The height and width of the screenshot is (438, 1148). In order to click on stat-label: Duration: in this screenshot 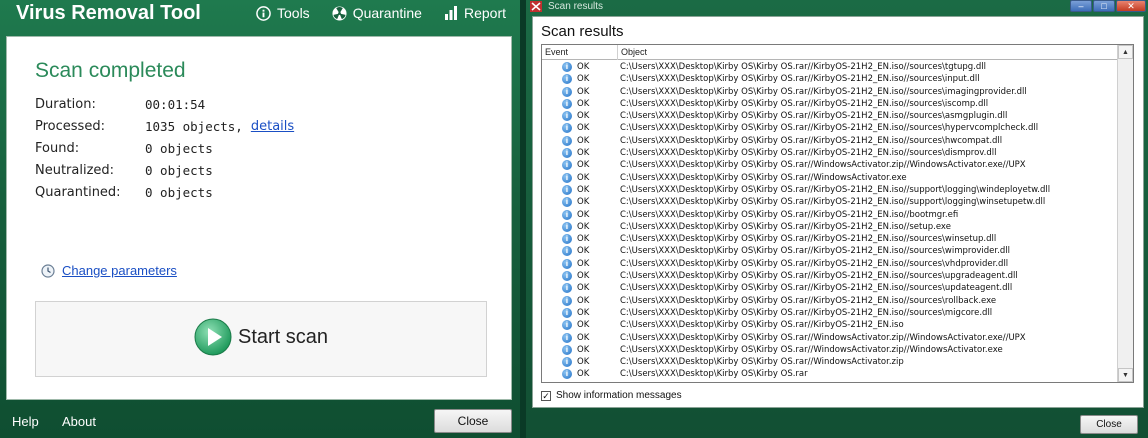, I will do `click(65, 104)`.